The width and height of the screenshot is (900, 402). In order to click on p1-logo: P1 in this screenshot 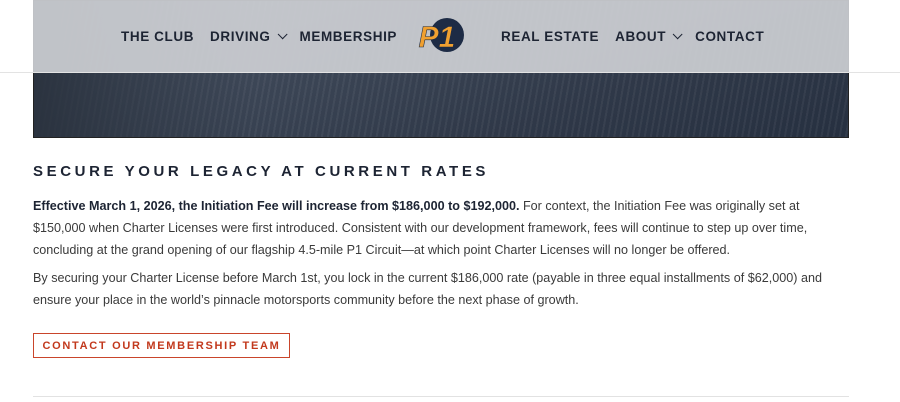, I will do `click(441, 35)`.